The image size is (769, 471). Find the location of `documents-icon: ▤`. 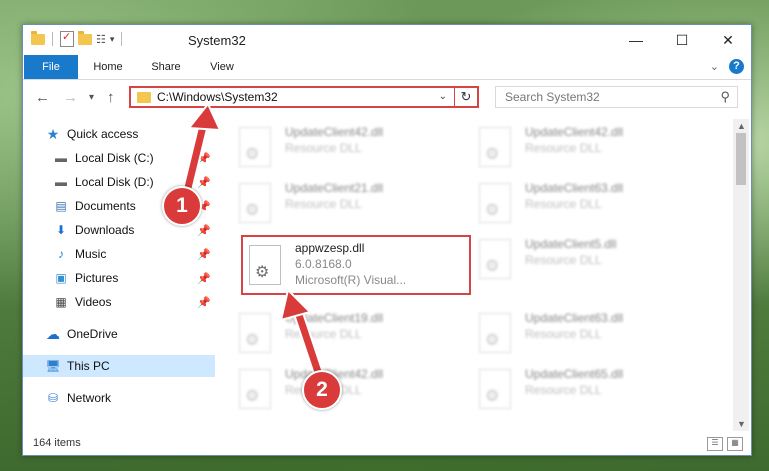

documents-icon: ▤ is located at coordinates (61, 206).